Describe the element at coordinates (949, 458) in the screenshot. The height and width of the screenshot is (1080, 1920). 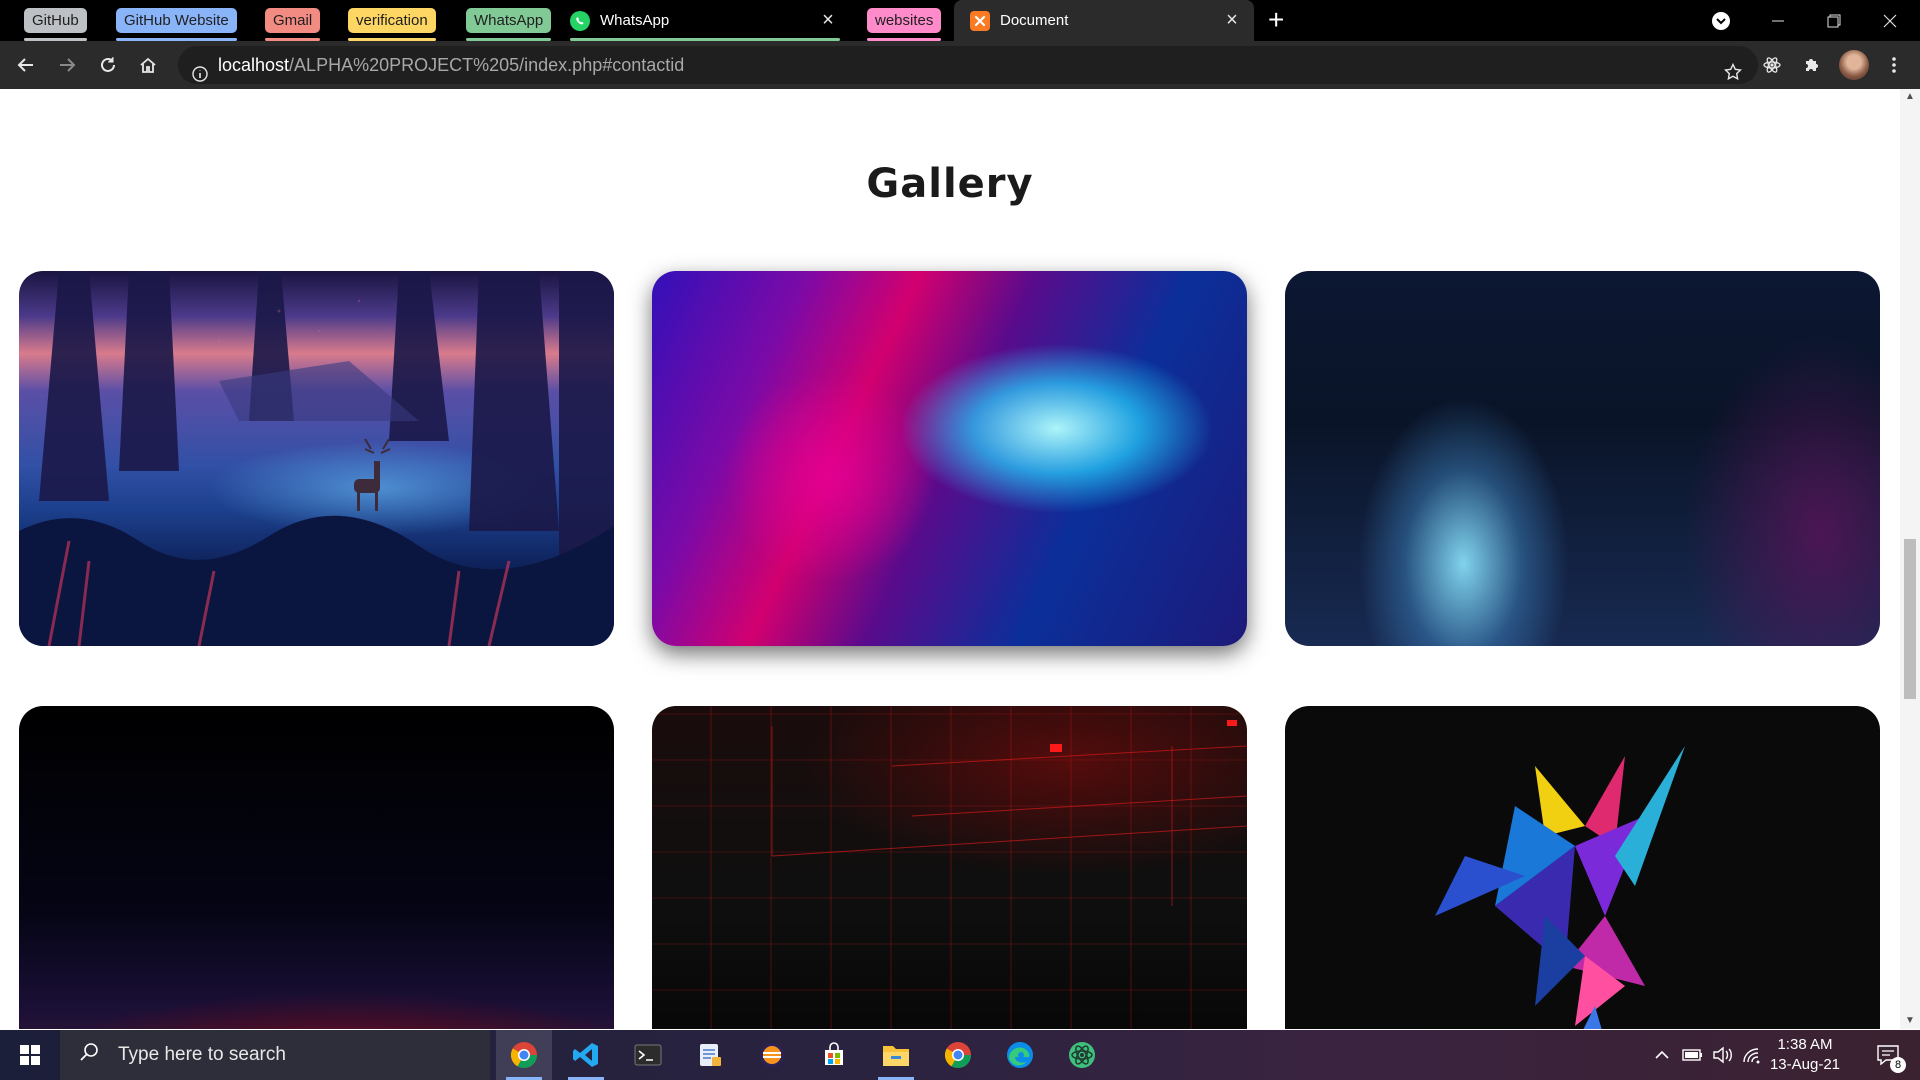
I see `gallery-card-aurora` at that location.